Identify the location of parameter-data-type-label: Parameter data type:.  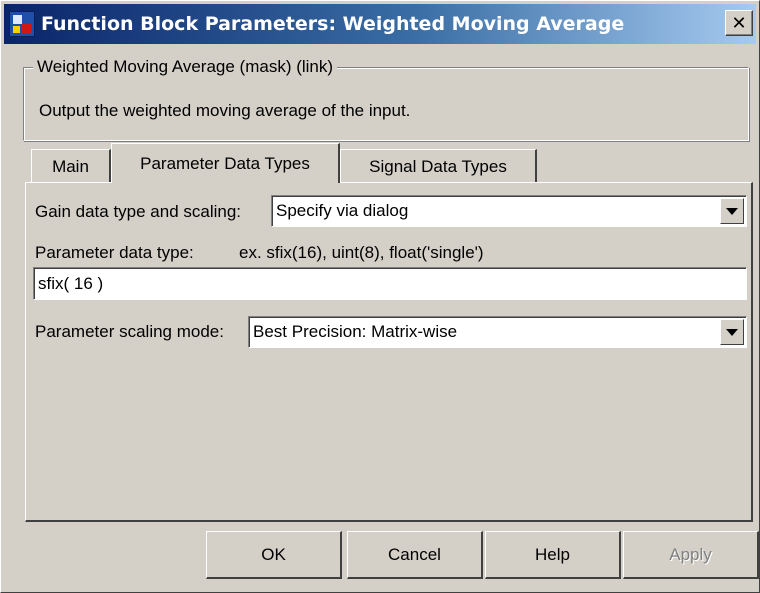
(114, 252).